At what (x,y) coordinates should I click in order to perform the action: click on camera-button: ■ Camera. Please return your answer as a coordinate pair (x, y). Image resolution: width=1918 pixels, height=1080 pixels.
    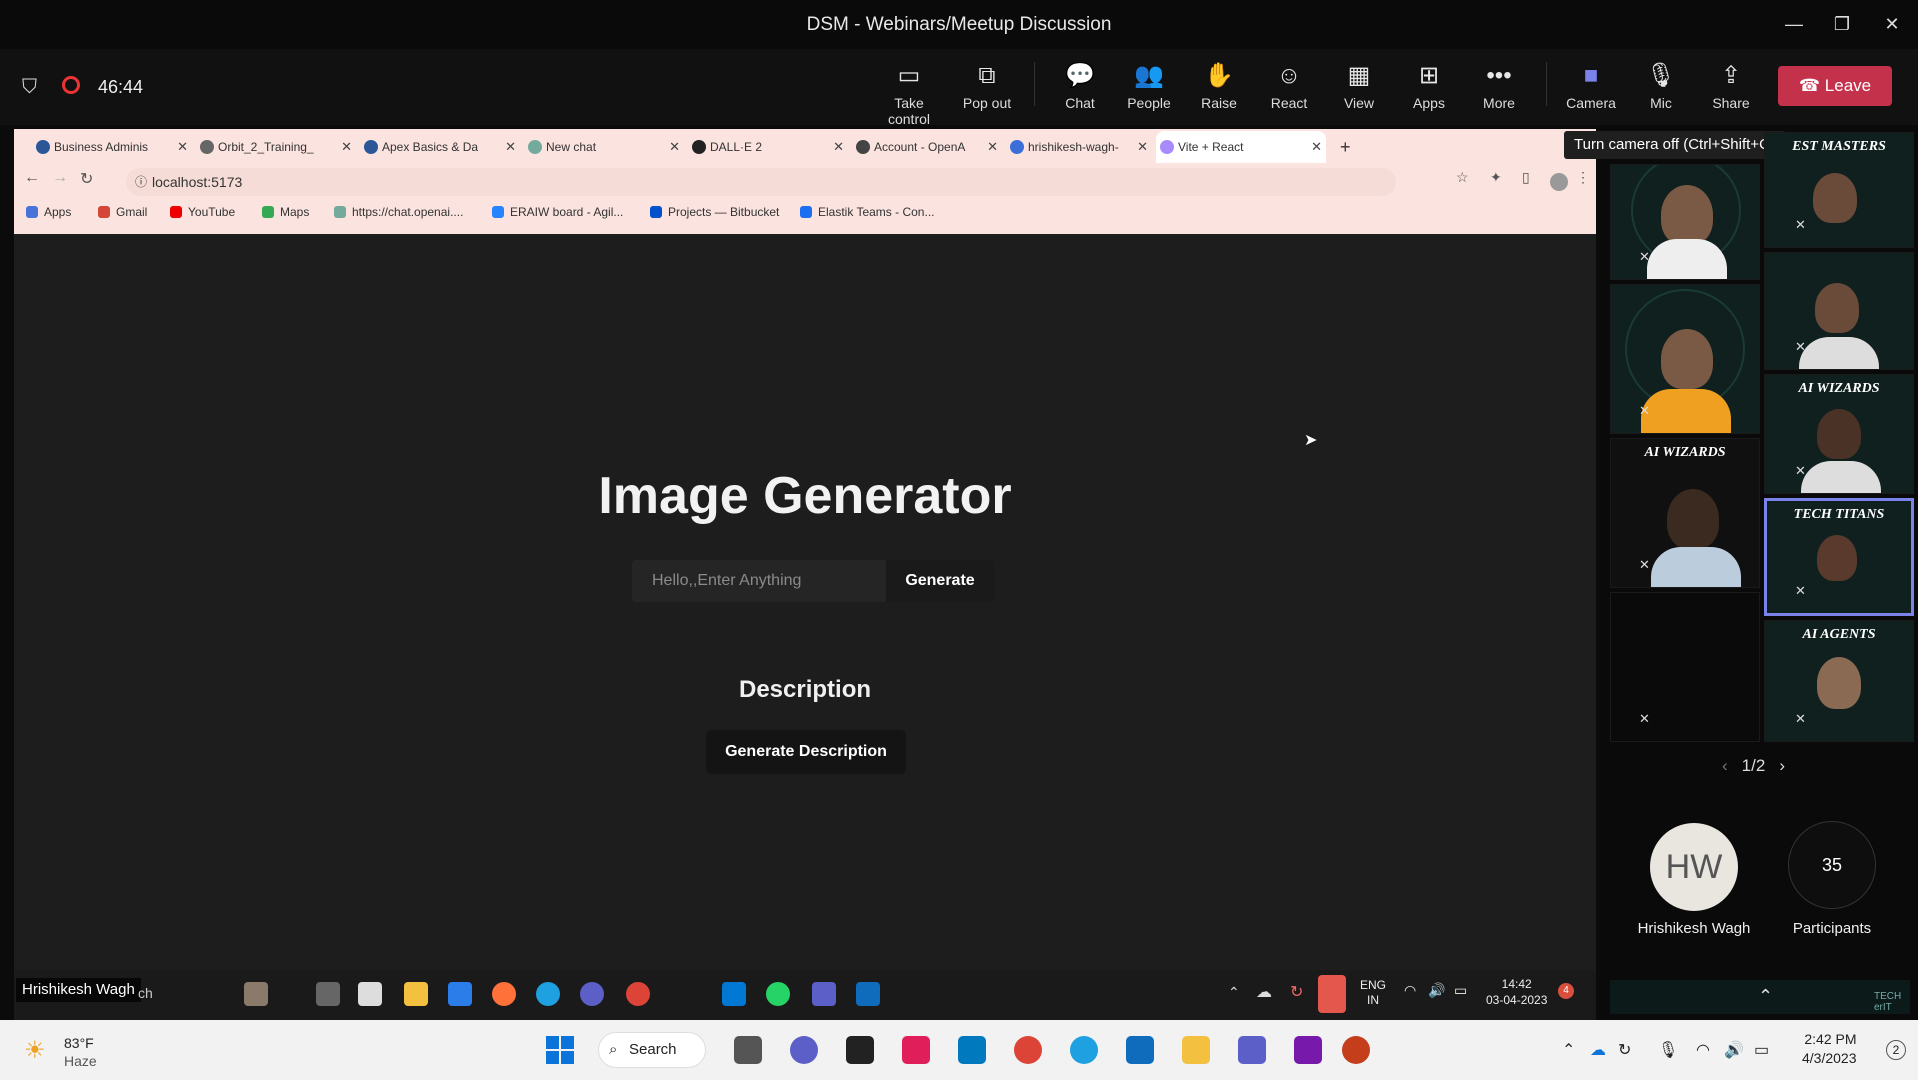
    Looking at the image, I should click on (1591, 86).